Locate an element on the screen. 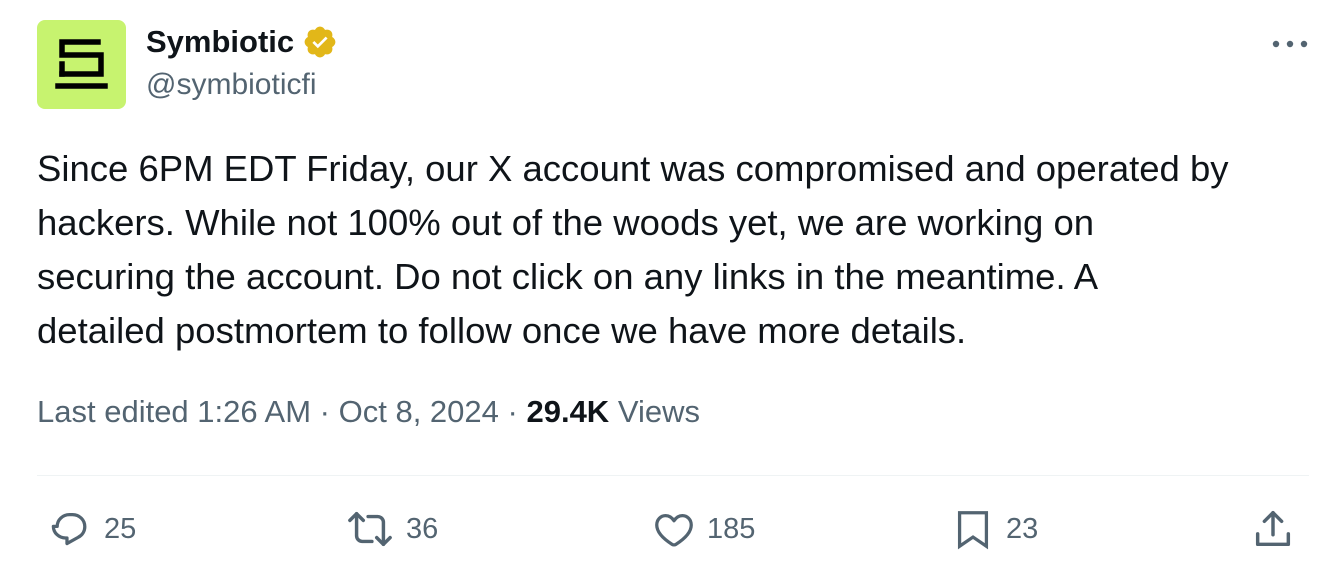 The height and width of the screenshot is (580, 1341). repost-count: 36 is located at coordinates (422, 528).